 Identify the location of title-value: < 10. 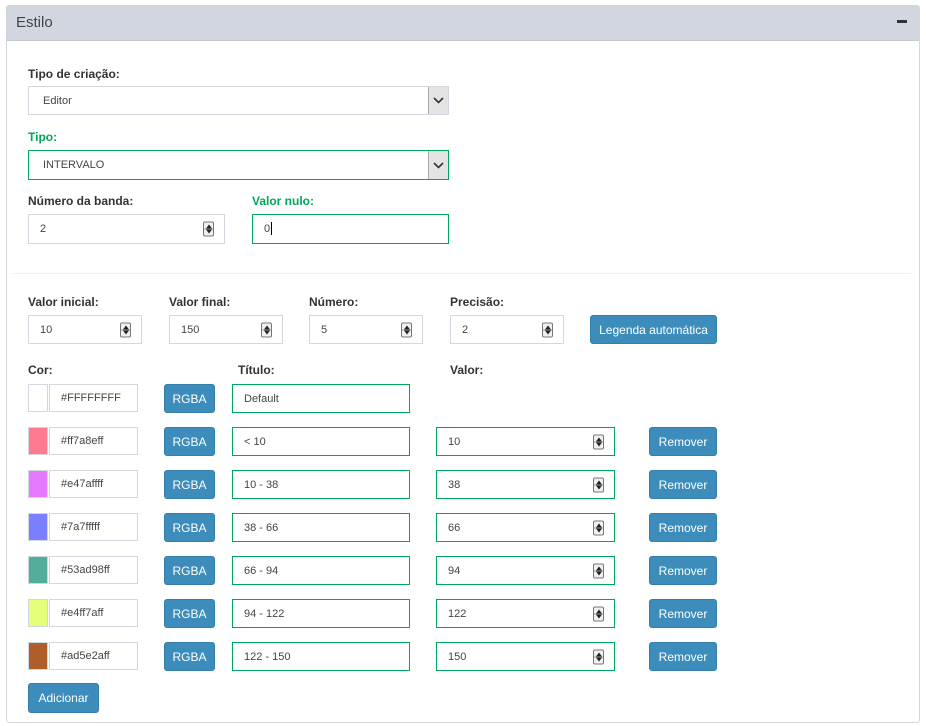
(255, 441).